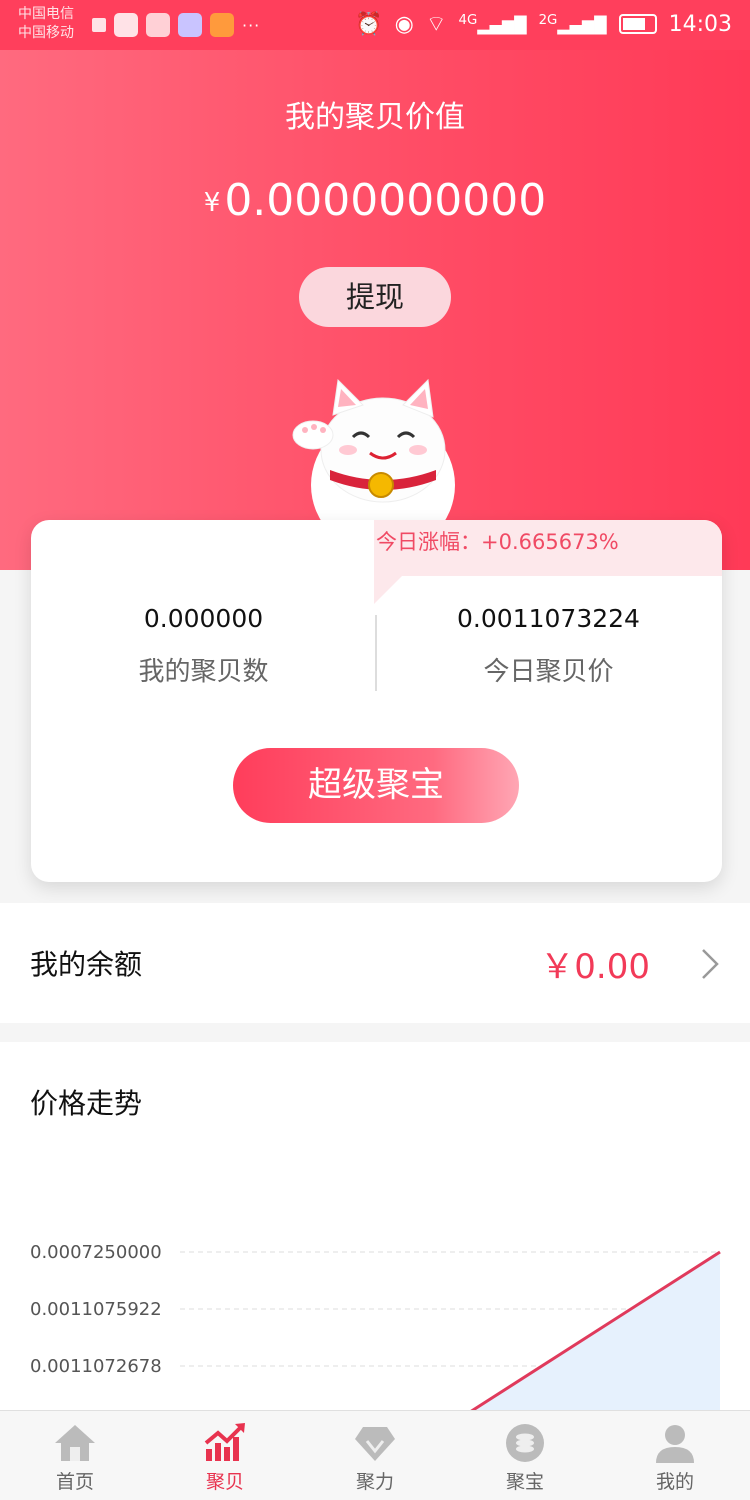  What do you see at coordinates (548, 646) in the screenshot?
I see `price-stat: 0.0011073224 今日聚贝价` at bounding box center [548, 646].